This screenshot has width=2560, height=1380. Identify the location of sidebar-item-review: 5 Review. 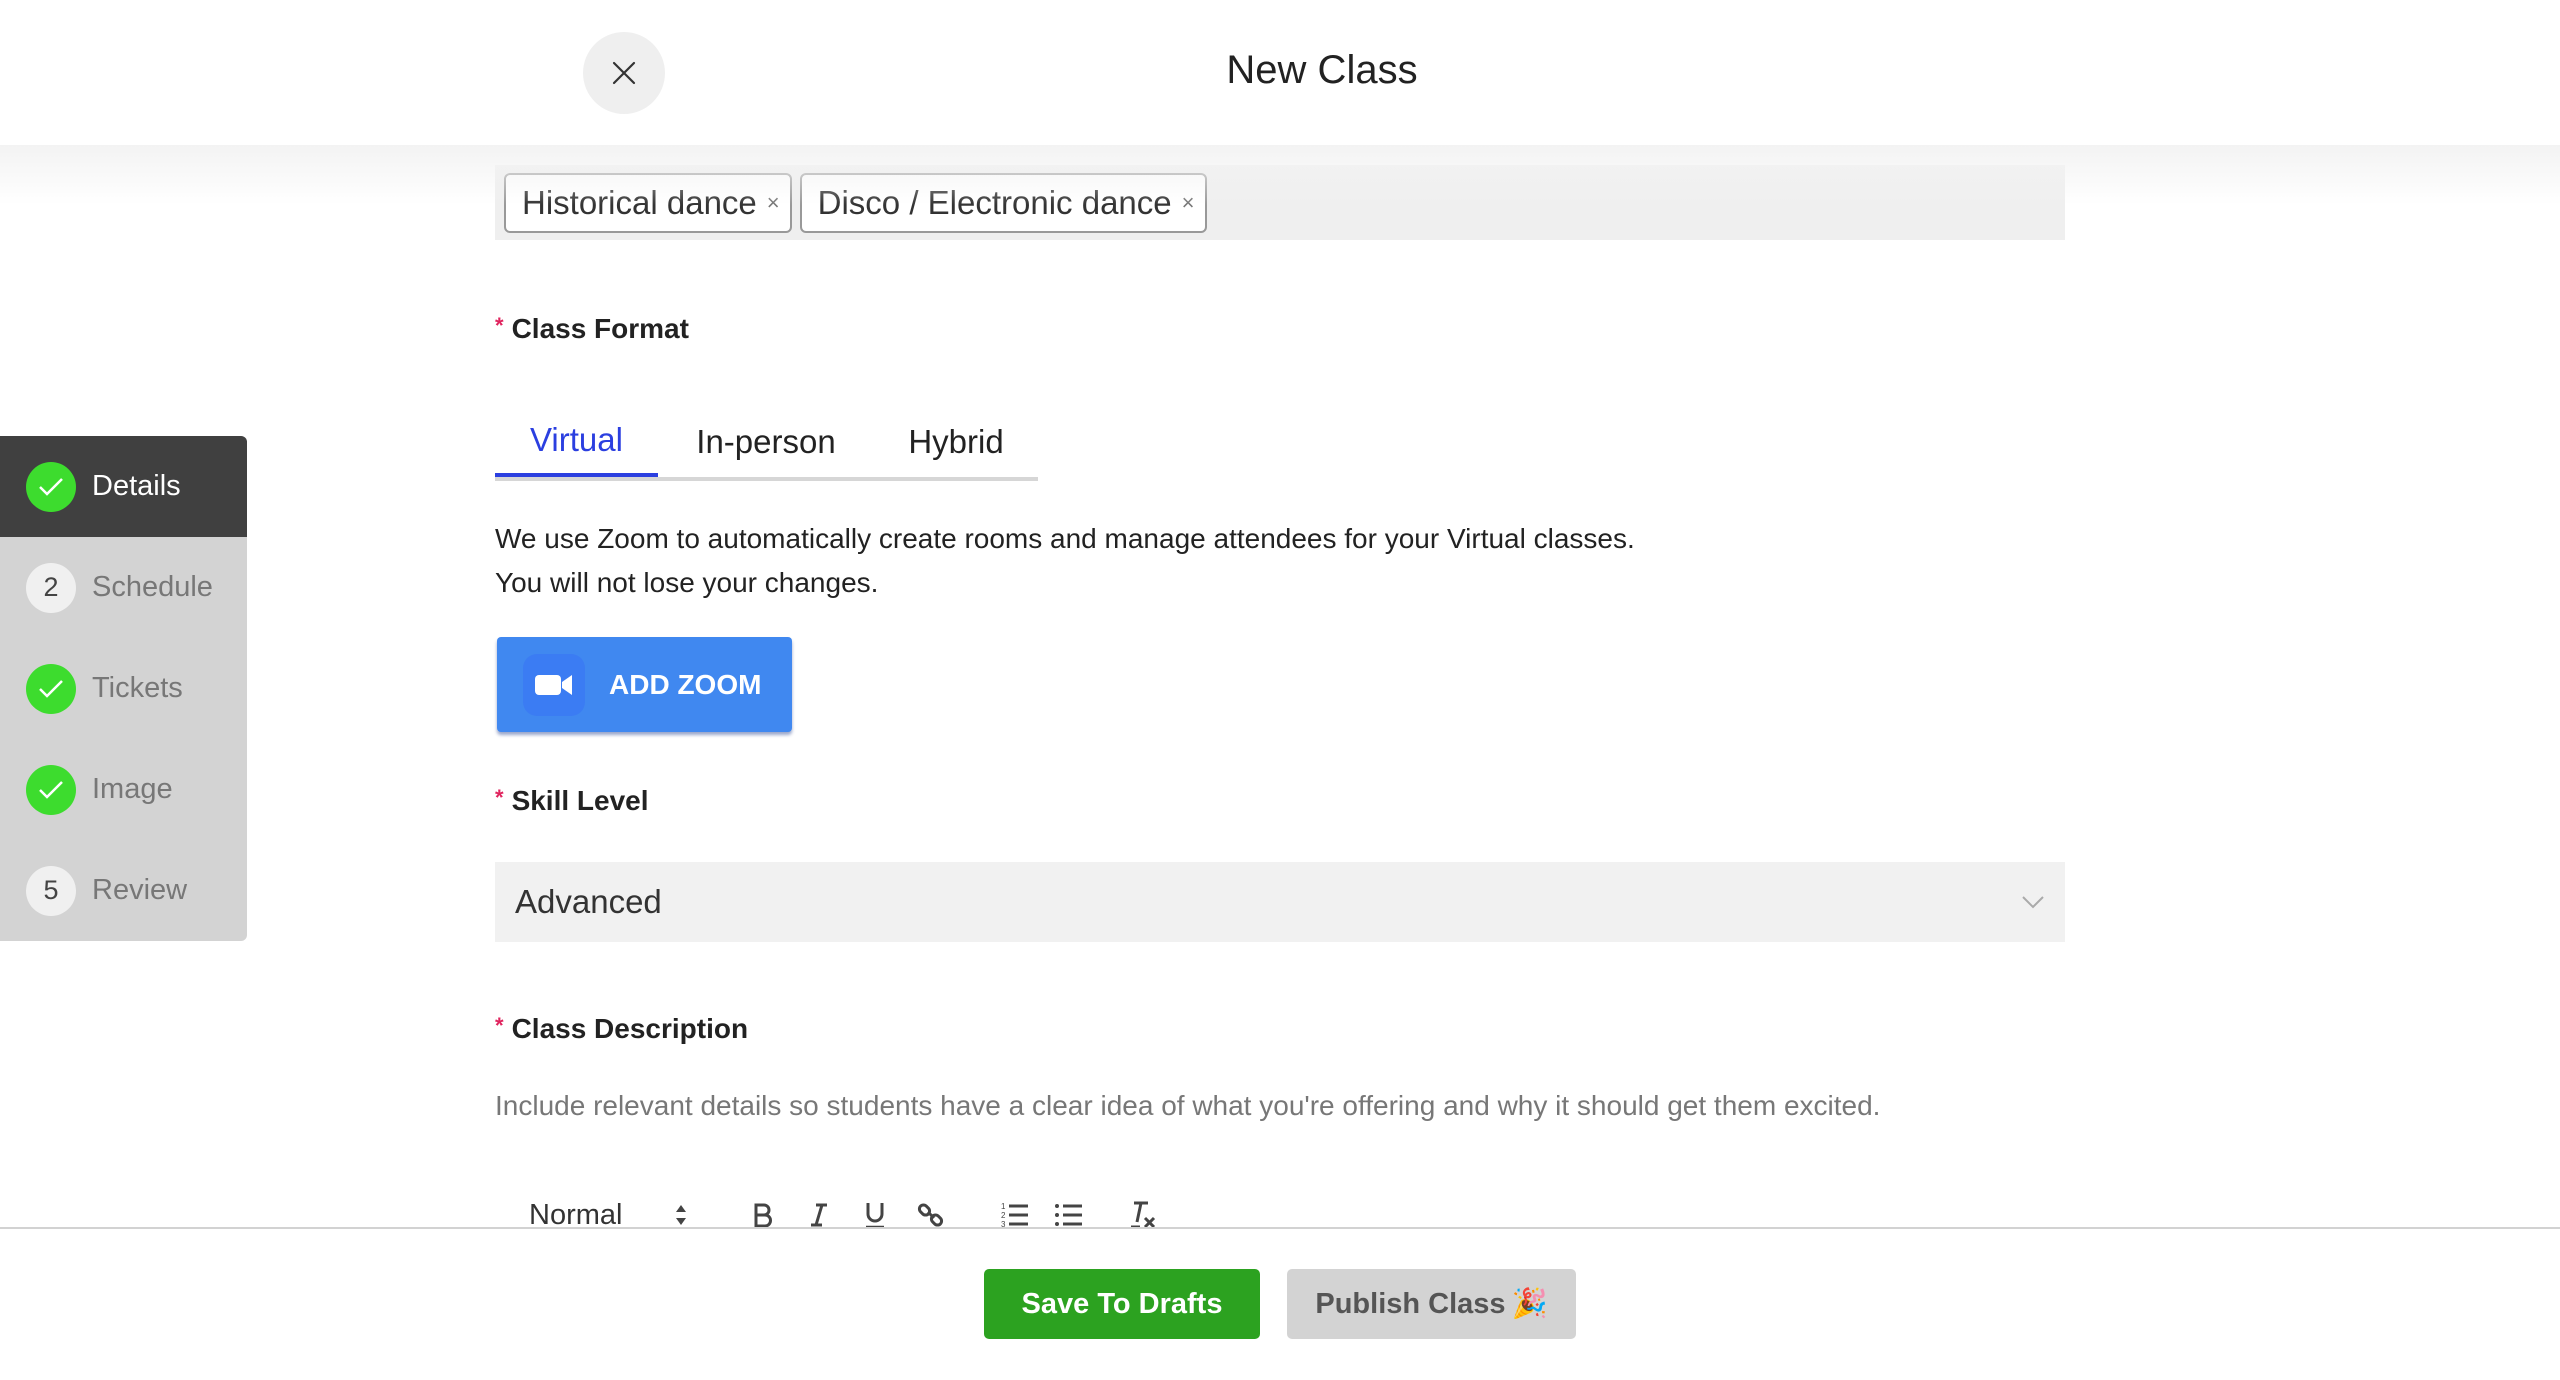
(123, 890).